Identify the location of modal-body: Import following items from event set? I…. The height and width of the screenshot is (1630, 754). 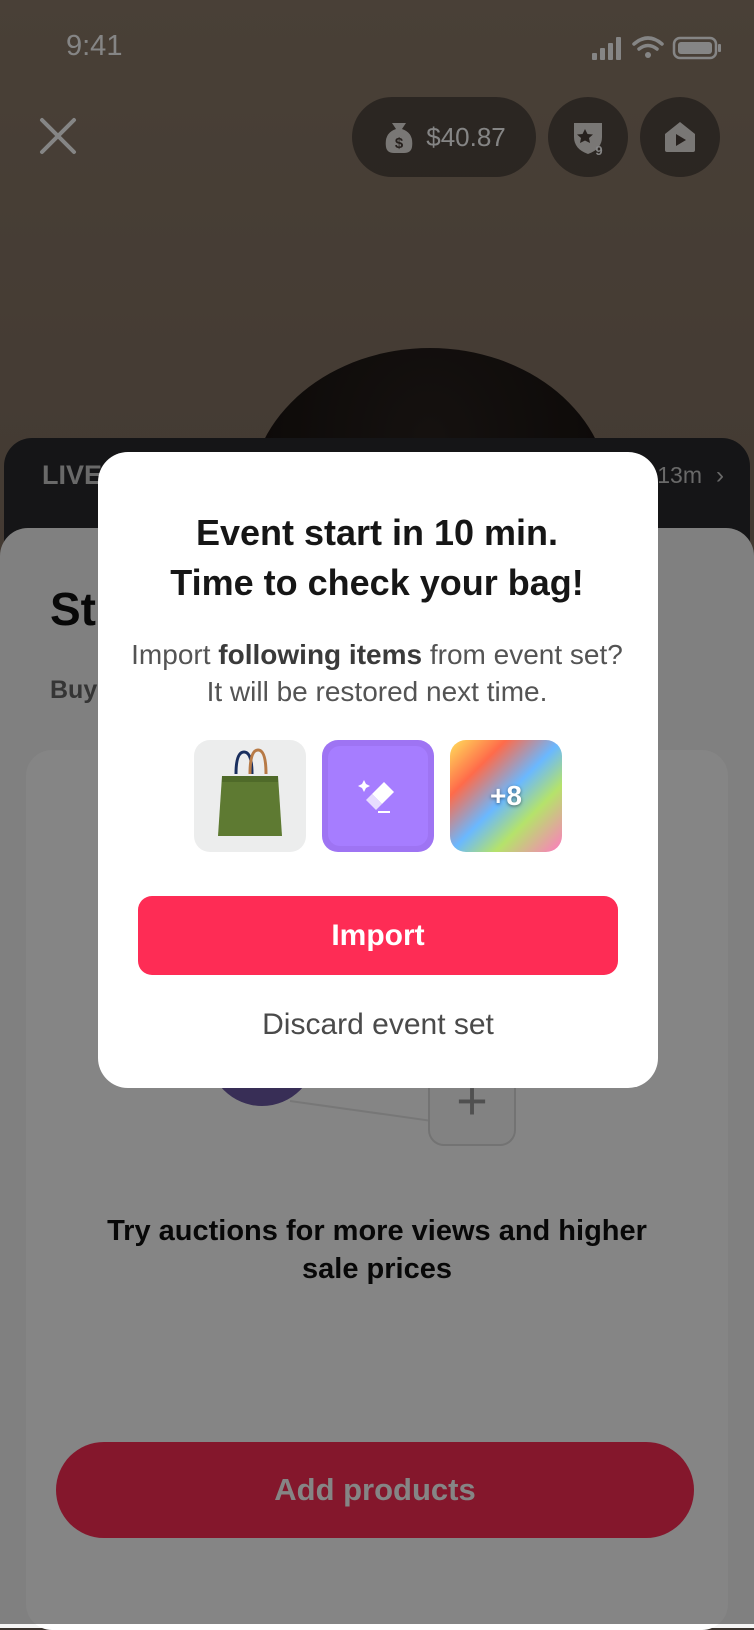
(377, 673).